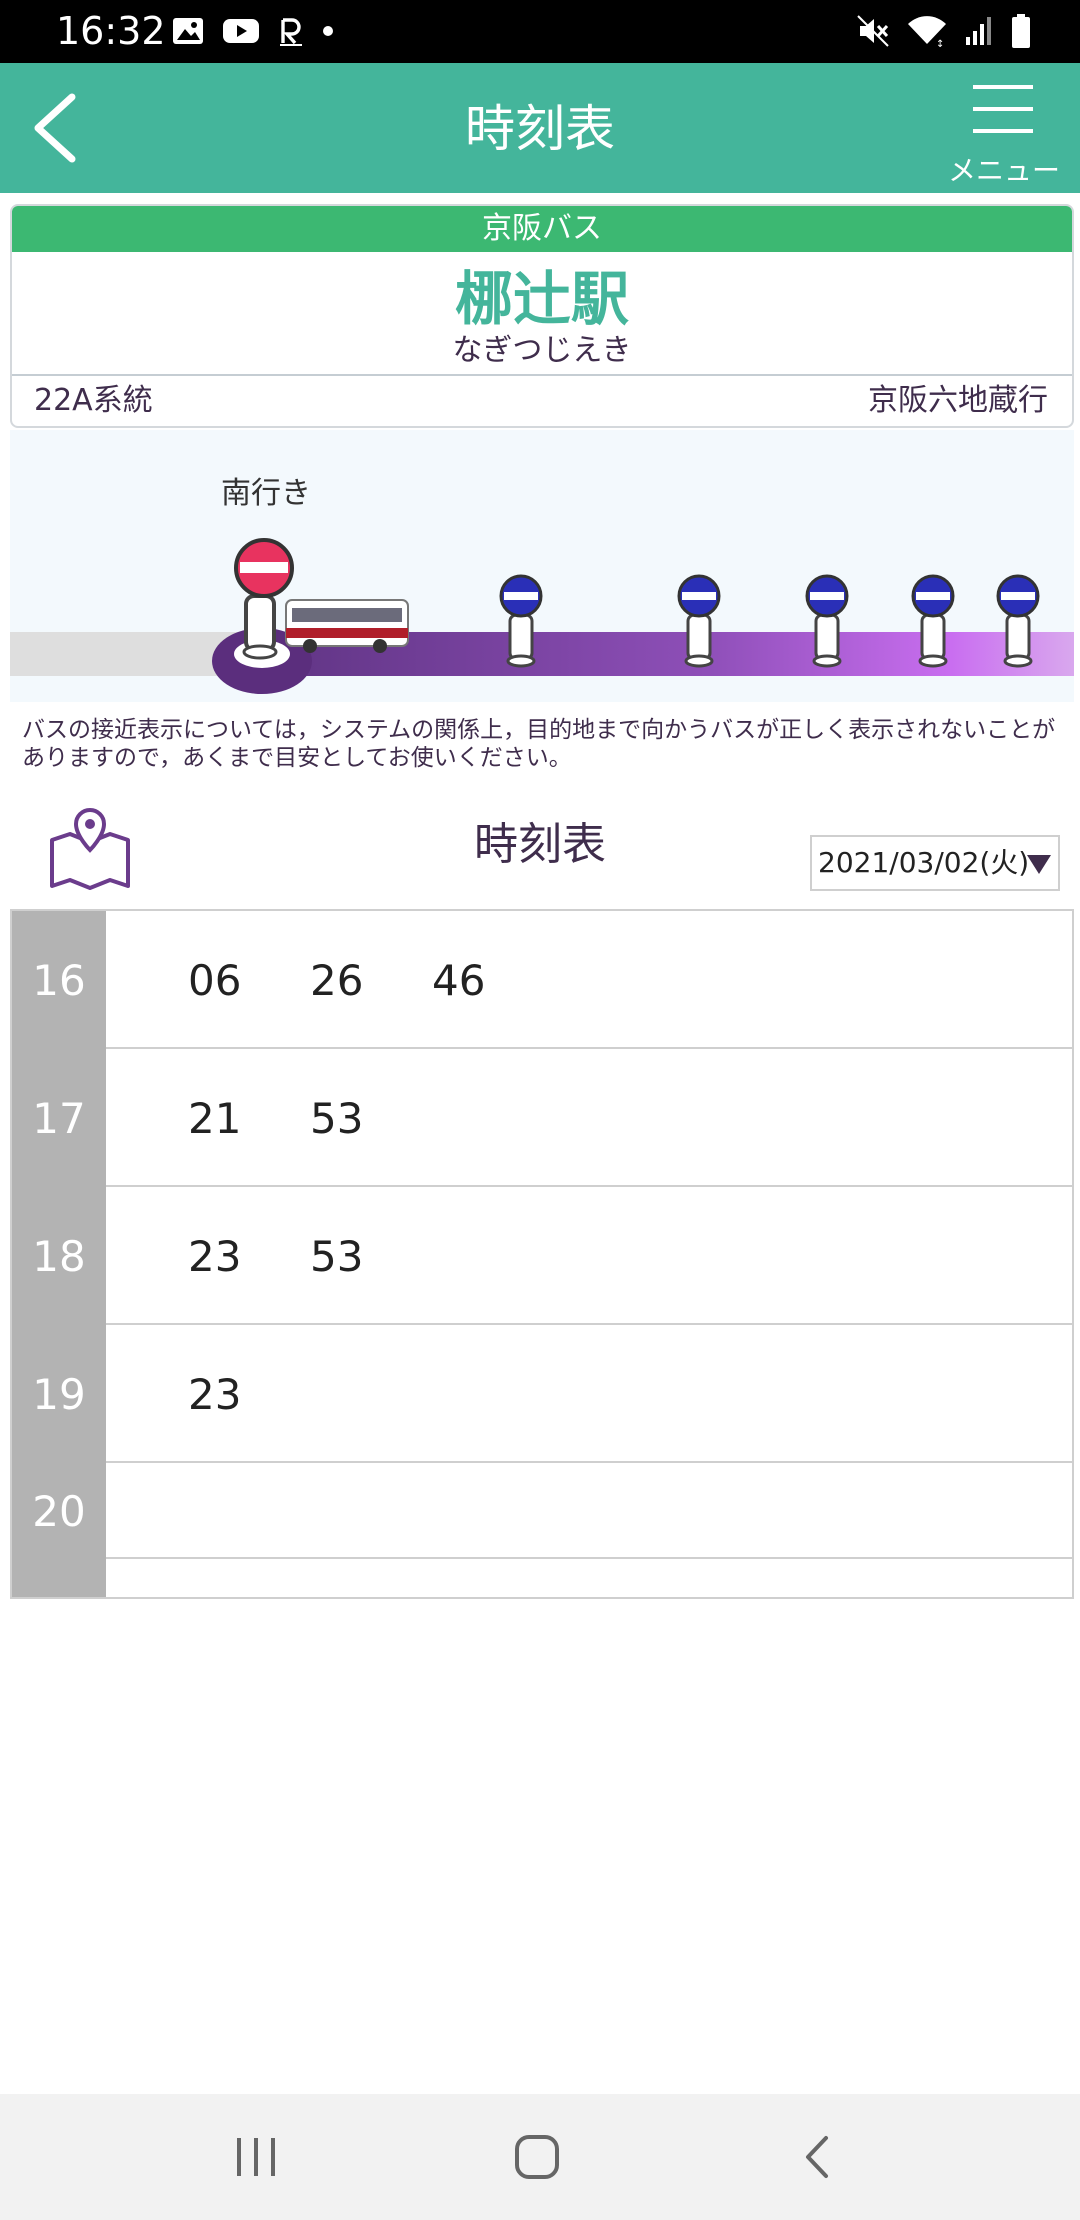 The image size is (1080, 2220). What do you see at coordinates (542, 229) in the screenshot?
I see `operator-name: 京阪バス` at bounding box center [542, 229].